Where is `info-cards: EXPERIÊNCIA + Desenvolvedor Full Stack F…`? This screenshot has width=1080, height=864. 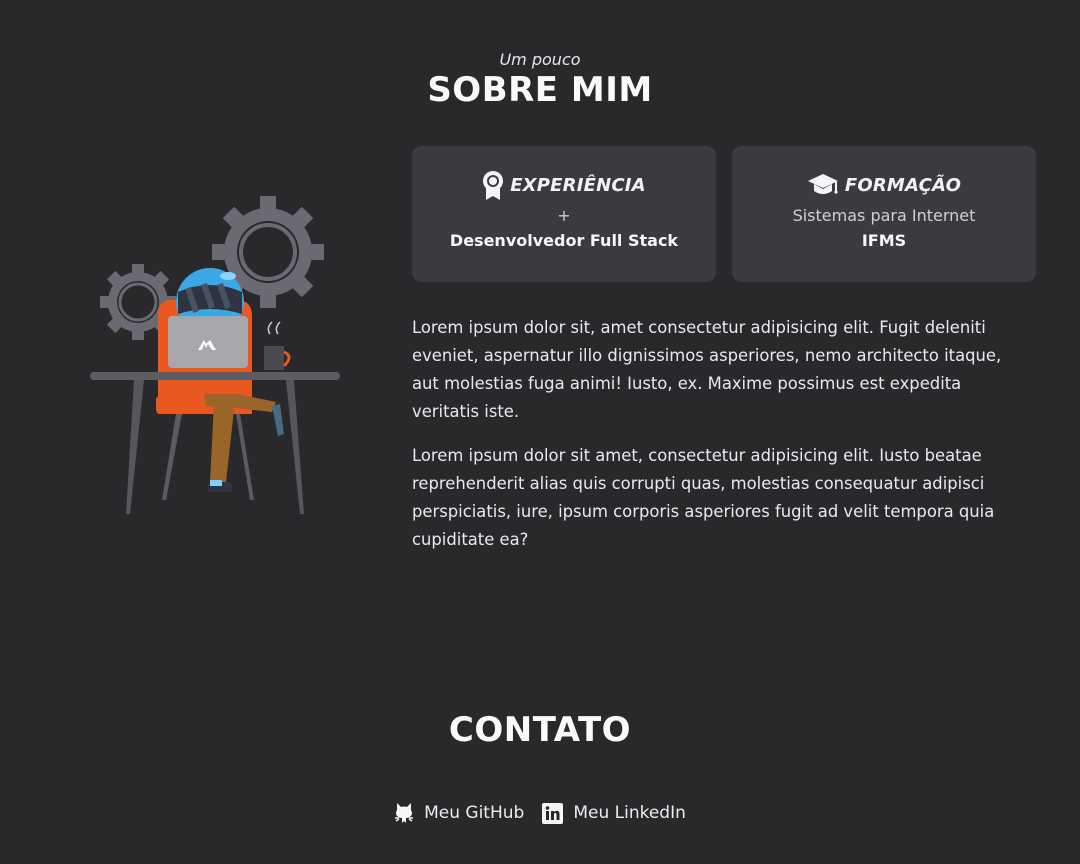 info-cards: EXPERIÊNCIA + Desenvolvedor Full Stack F… is located at coordinates (724, 214).